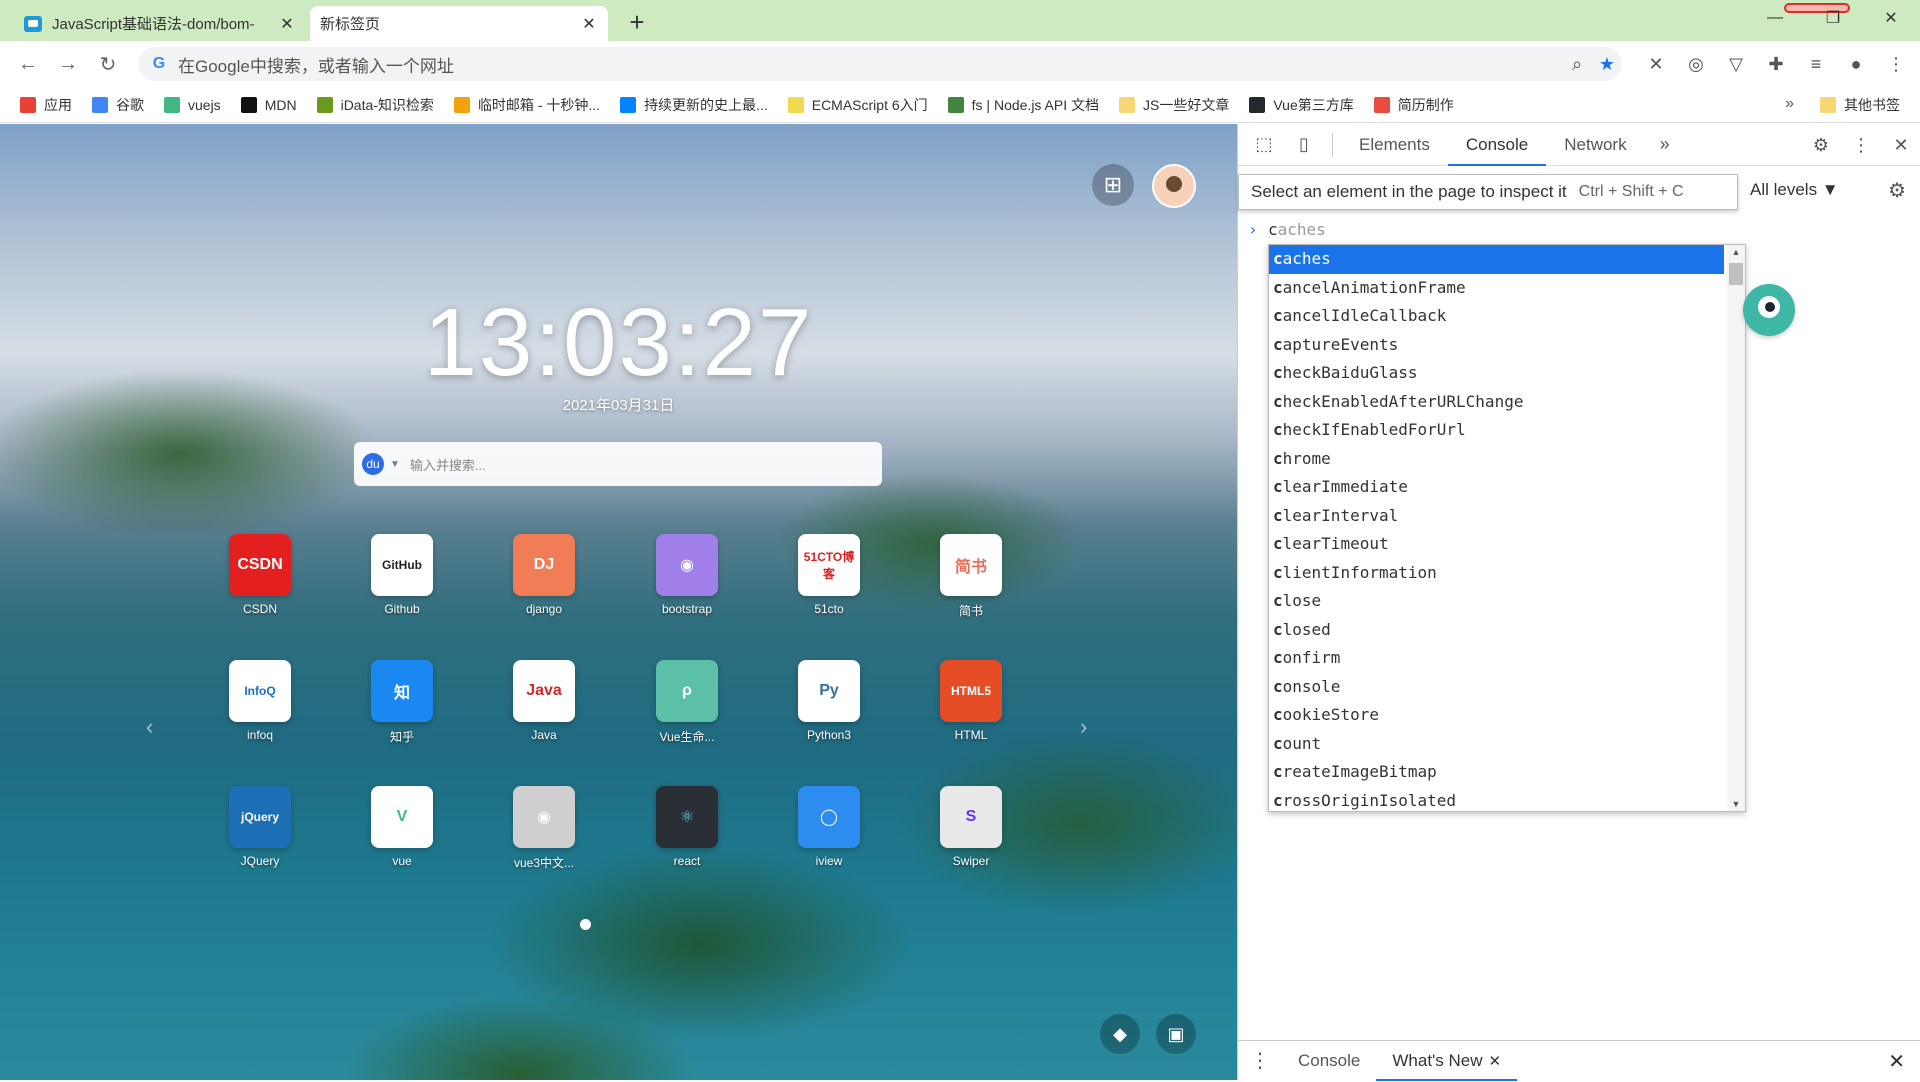 Image resolution: width=1920 pixels, height=1082 pixels. What do you see at coordinates (829, 701) in the screenshot?
I see `app-shortcut: Py Python3` at bounding box center [829, 701].